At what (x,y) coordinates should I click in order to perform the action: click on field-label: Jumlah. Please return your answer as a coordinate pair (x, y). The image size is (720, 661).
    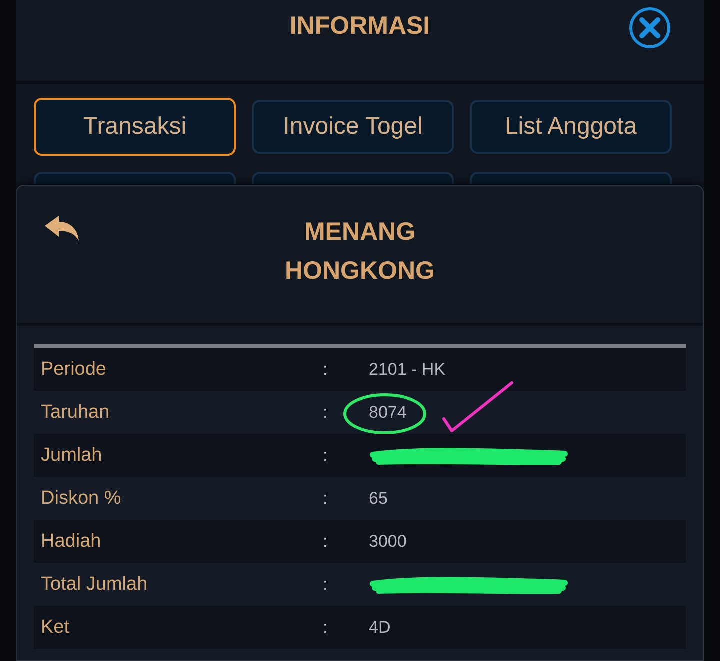
    Looking at the image, I should click on (72, 455).